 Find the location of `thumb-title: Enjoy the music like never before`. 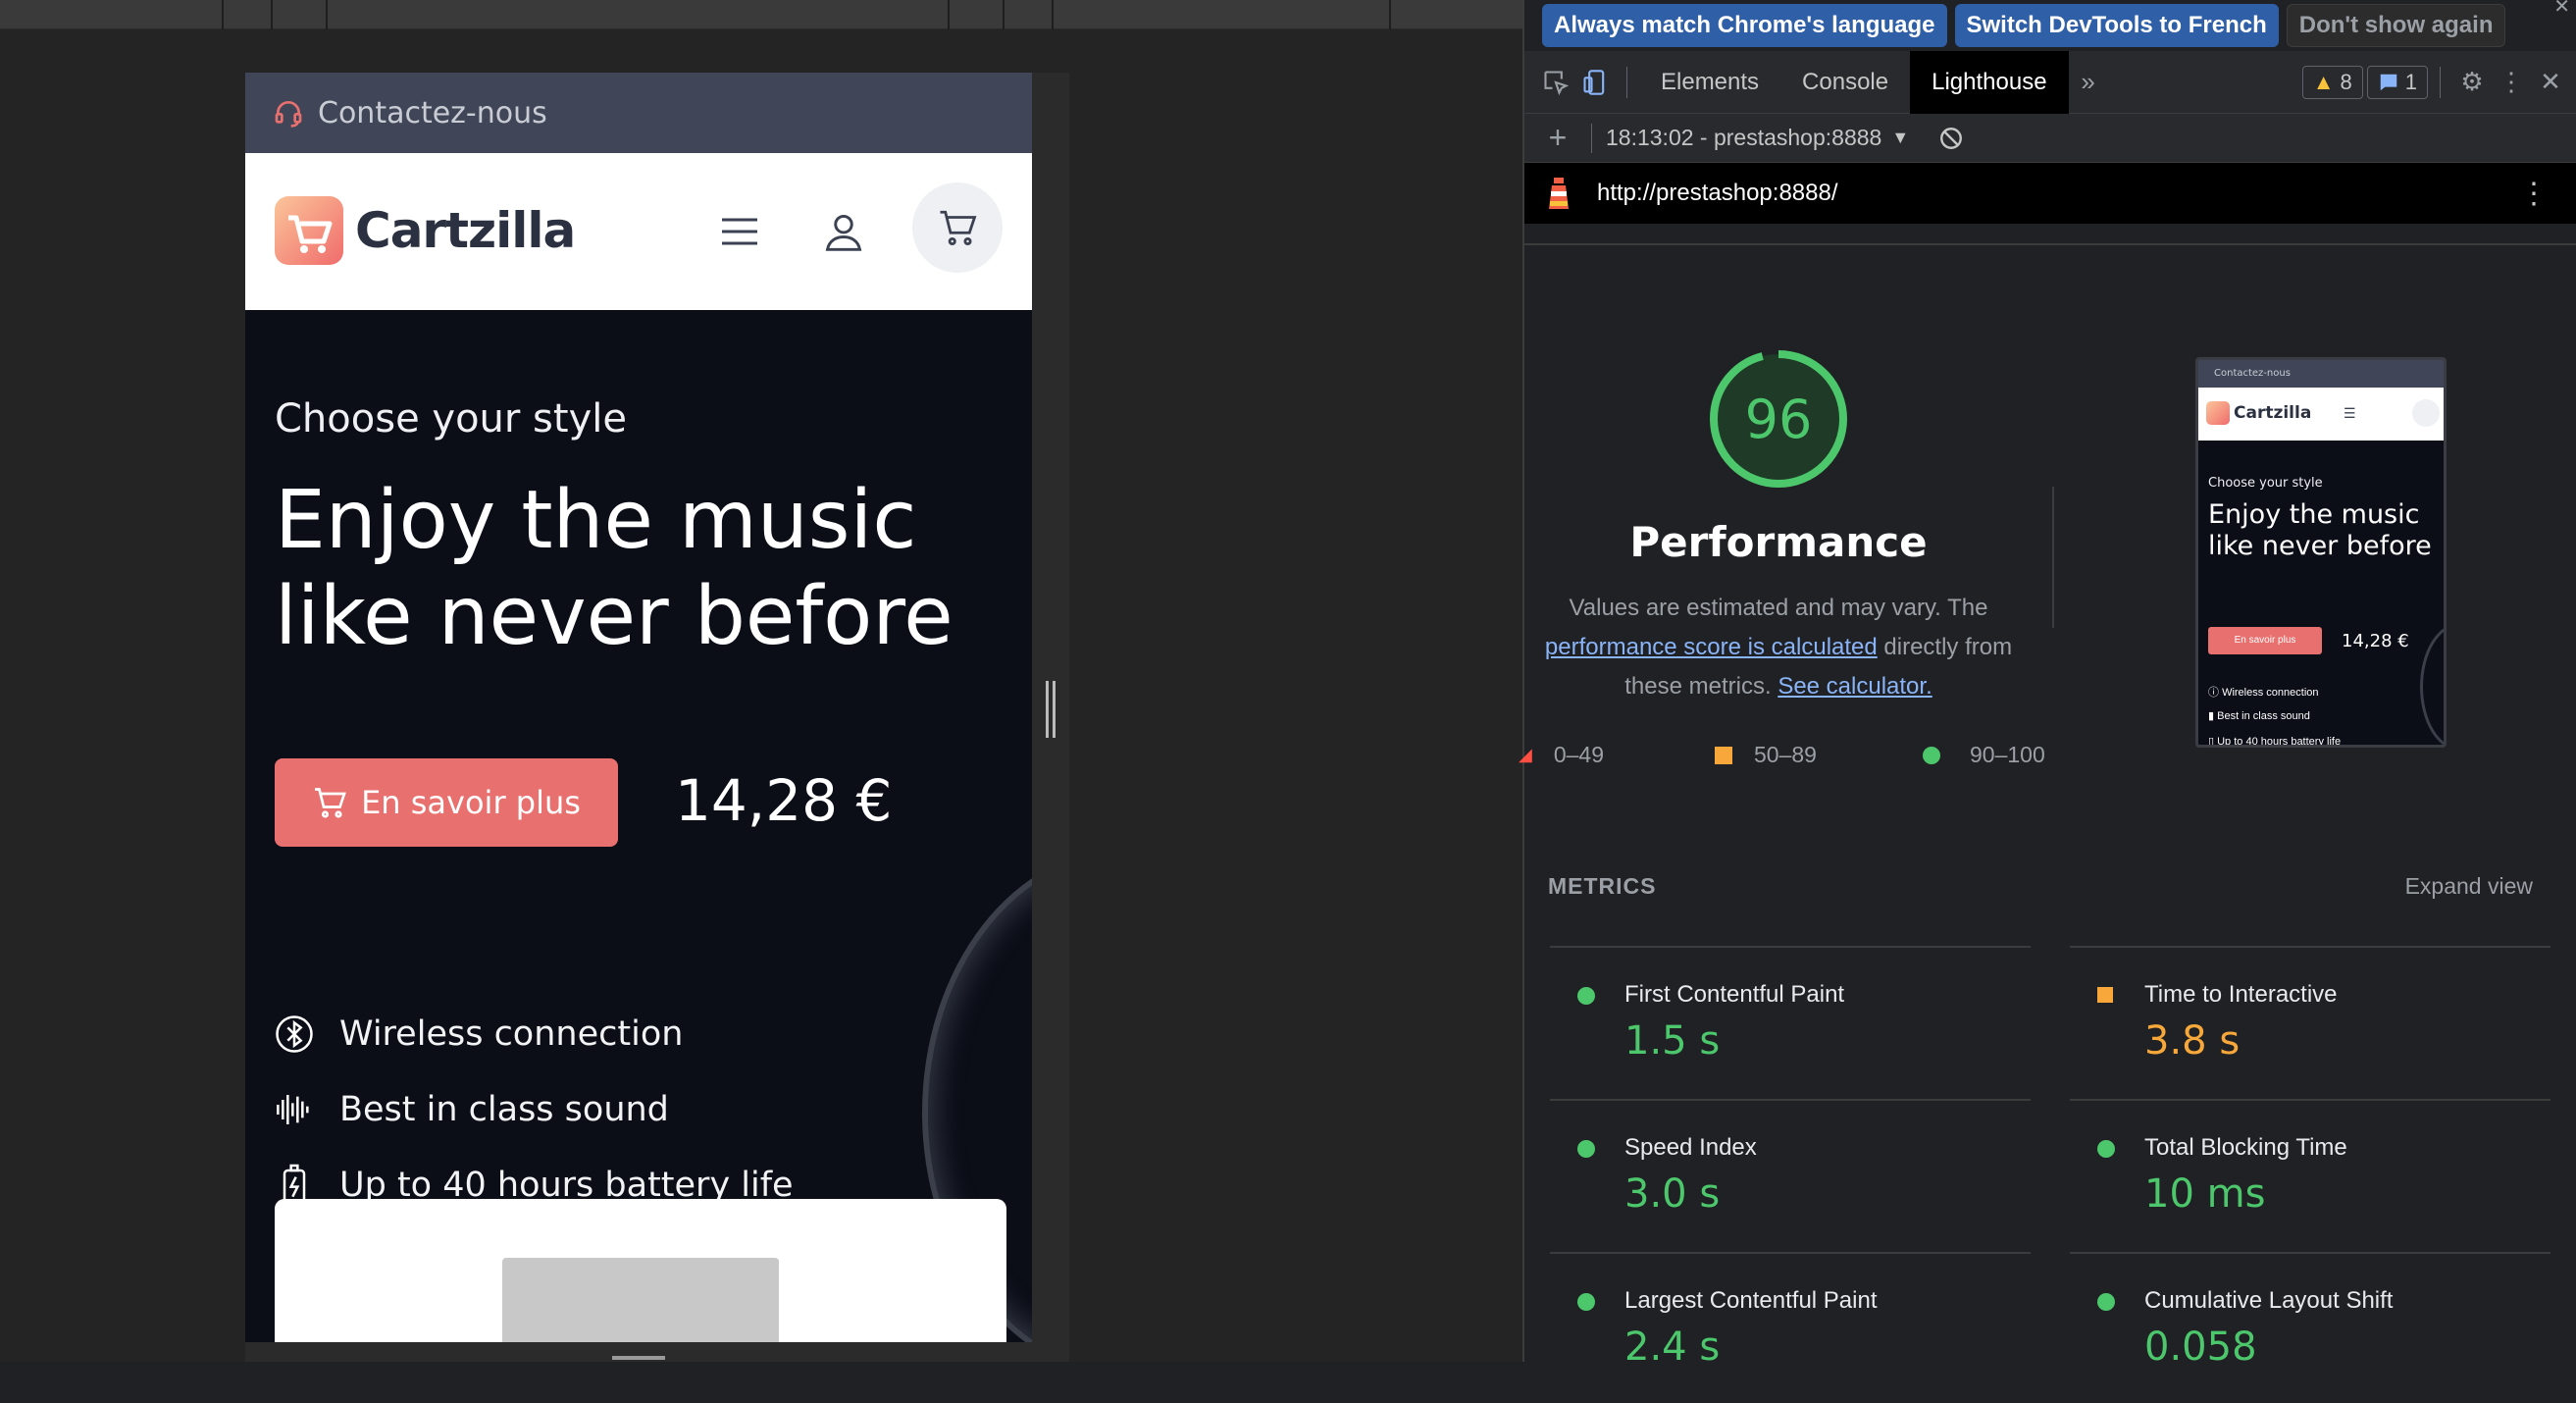

thumb-title: Enjoy the music like never before is located at coordinates (2320, 530).